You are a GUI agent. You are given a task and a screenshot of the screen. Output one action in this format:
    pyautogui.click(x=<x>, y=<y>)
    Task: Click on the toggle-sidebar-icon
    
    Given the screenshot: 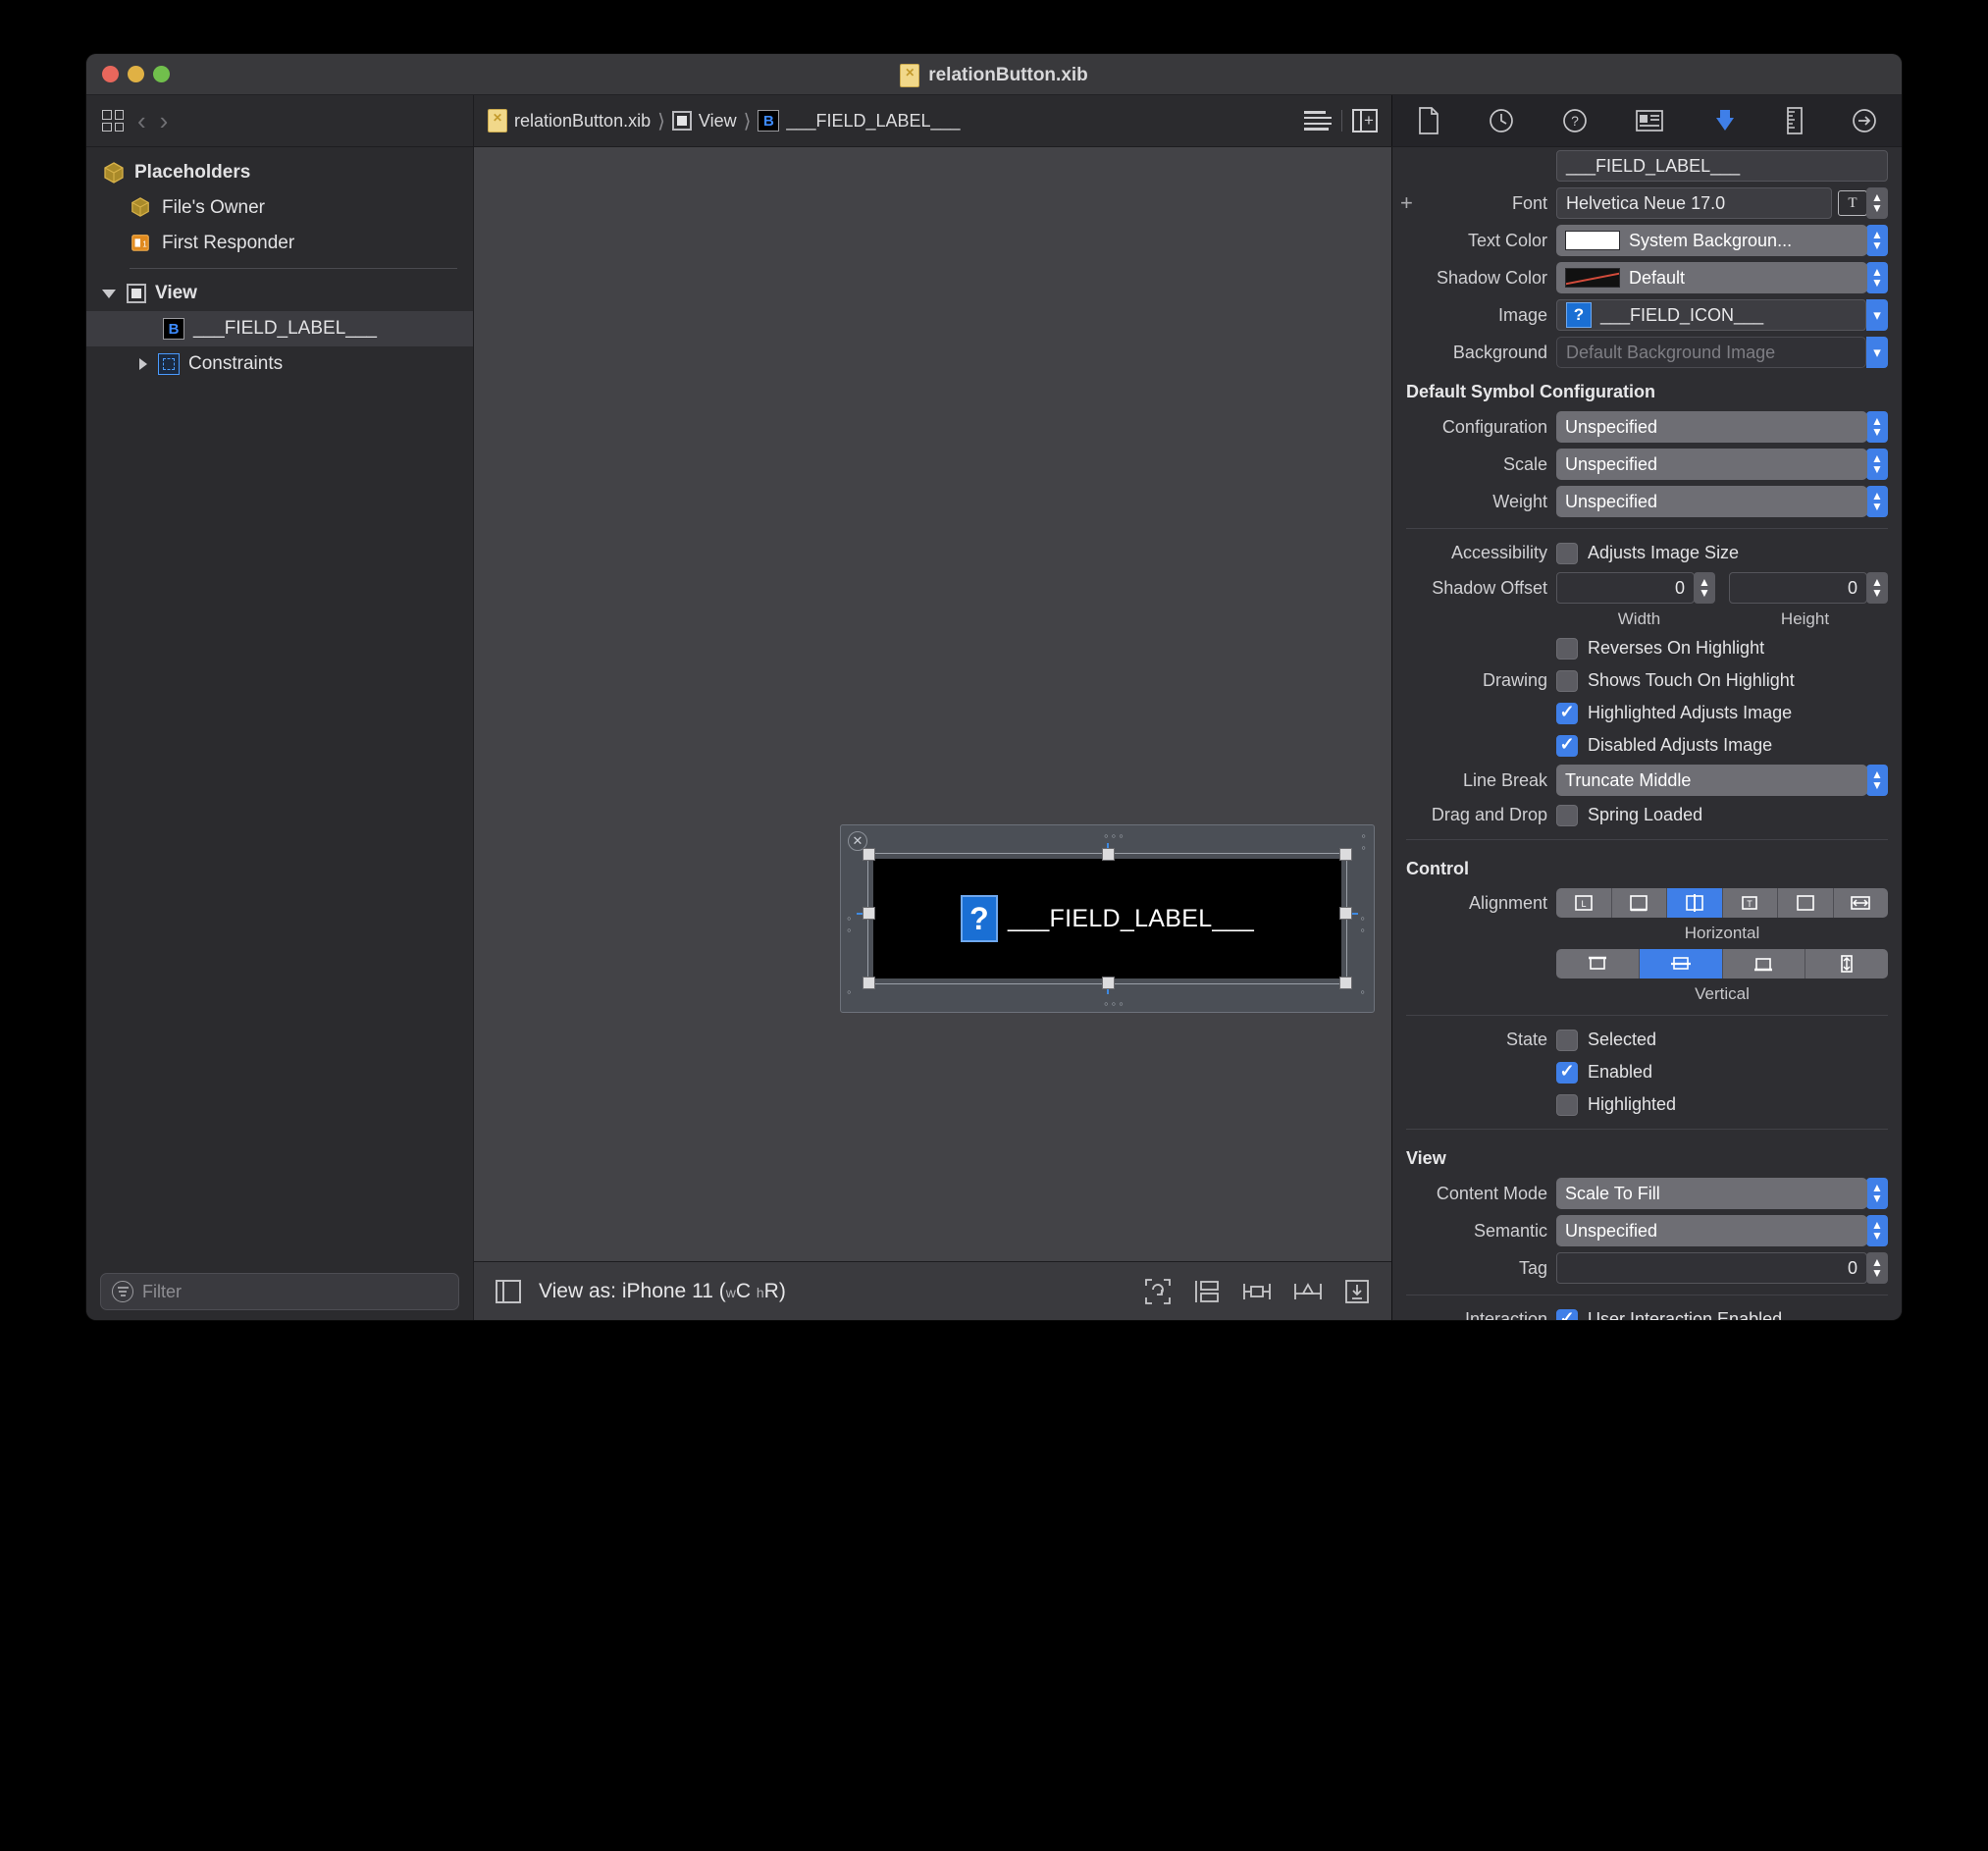 What is the action you would take?
    pyautogui.click(x=508, y=1291)
    